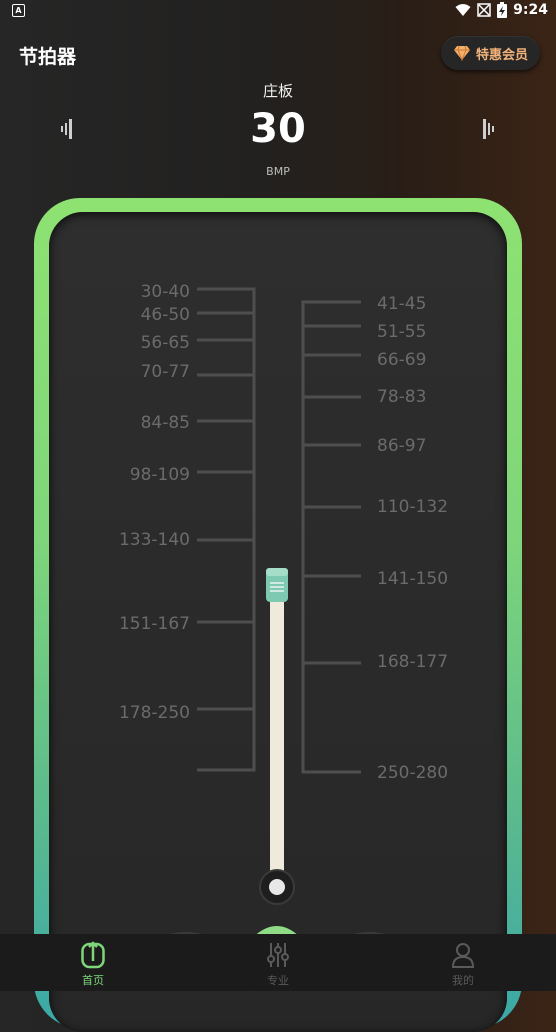 This screenshot has height=1032, width=556. What do you see at coordinates (401, 446) in the screenshot?
I see `scale-label-right: 86-97` at bounding box center [401, 446].